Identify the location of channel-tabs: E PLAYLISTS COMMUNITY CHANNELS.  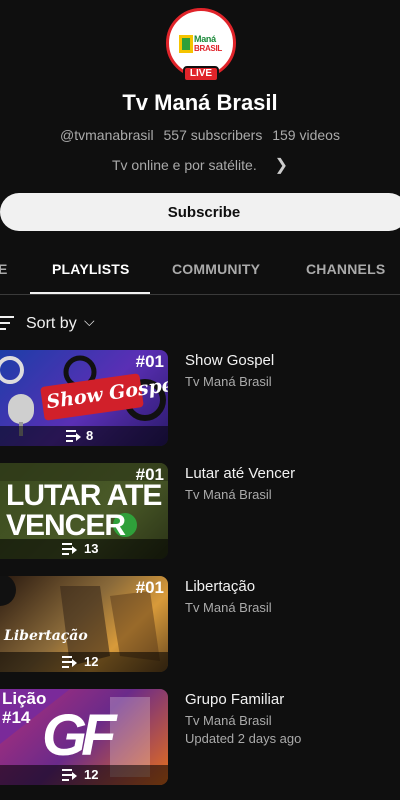
(200, 271).